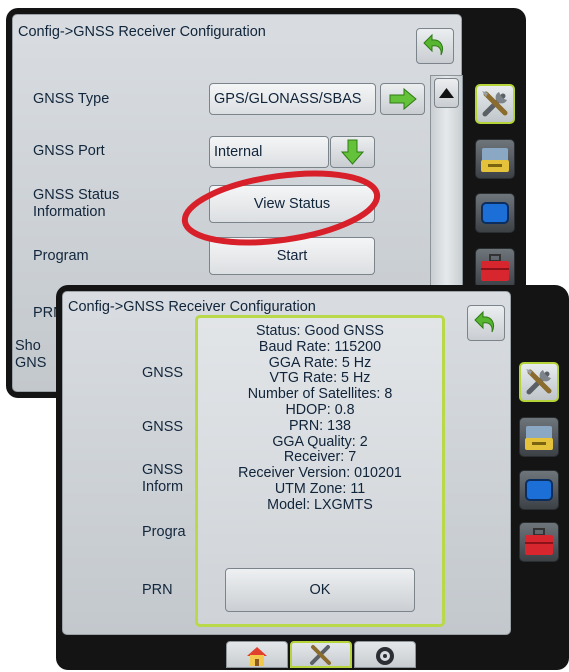  I want to click on home-icon, so click(257, 656).